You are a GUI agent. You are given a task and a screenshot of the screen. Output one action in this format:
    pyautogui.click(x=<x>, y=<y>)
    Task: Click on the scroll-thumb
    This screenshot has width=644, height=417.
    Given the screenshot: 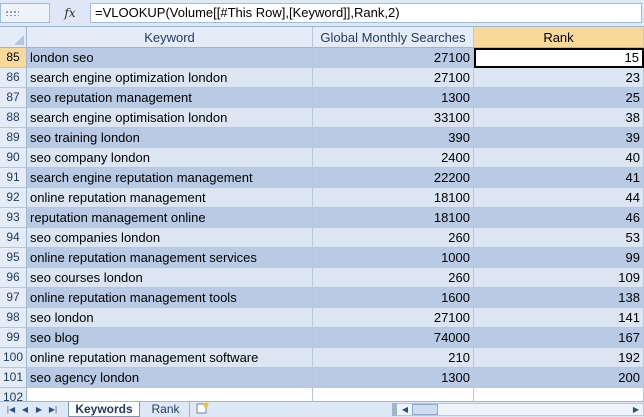 What is the action you would take?
    pyautogui.click(x=425, y=409)
    